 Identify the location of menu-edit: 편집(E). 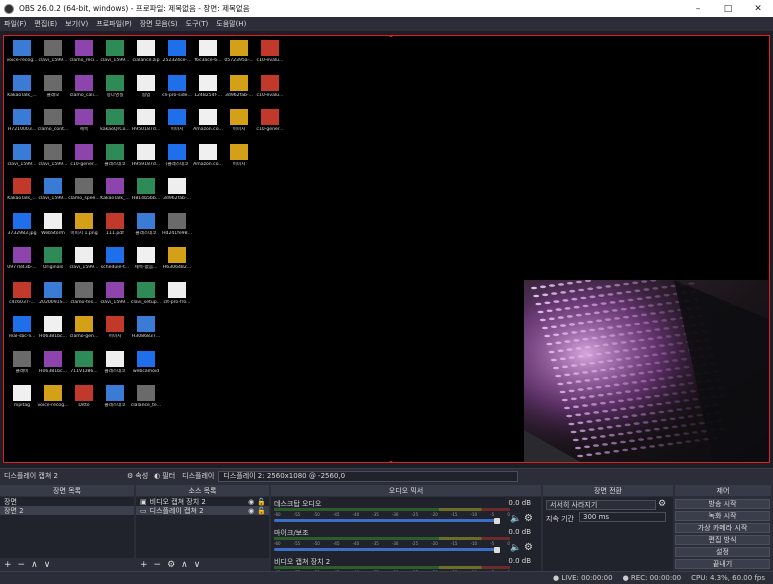
(45, 24).